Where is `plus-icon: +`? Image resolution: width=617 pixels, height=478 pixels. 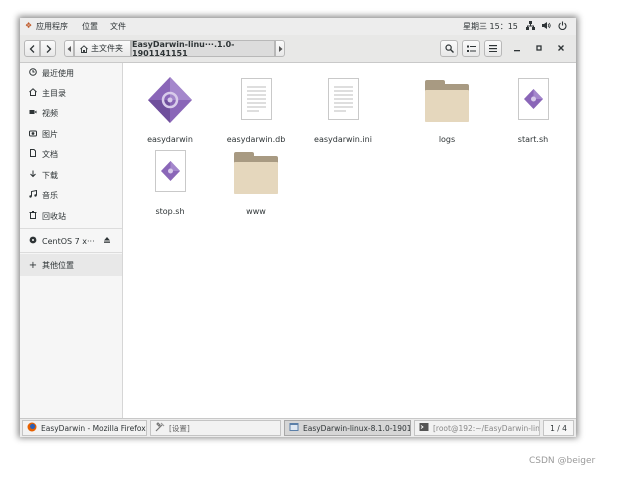
plus-icon: + is located at coordinates (33, 265).